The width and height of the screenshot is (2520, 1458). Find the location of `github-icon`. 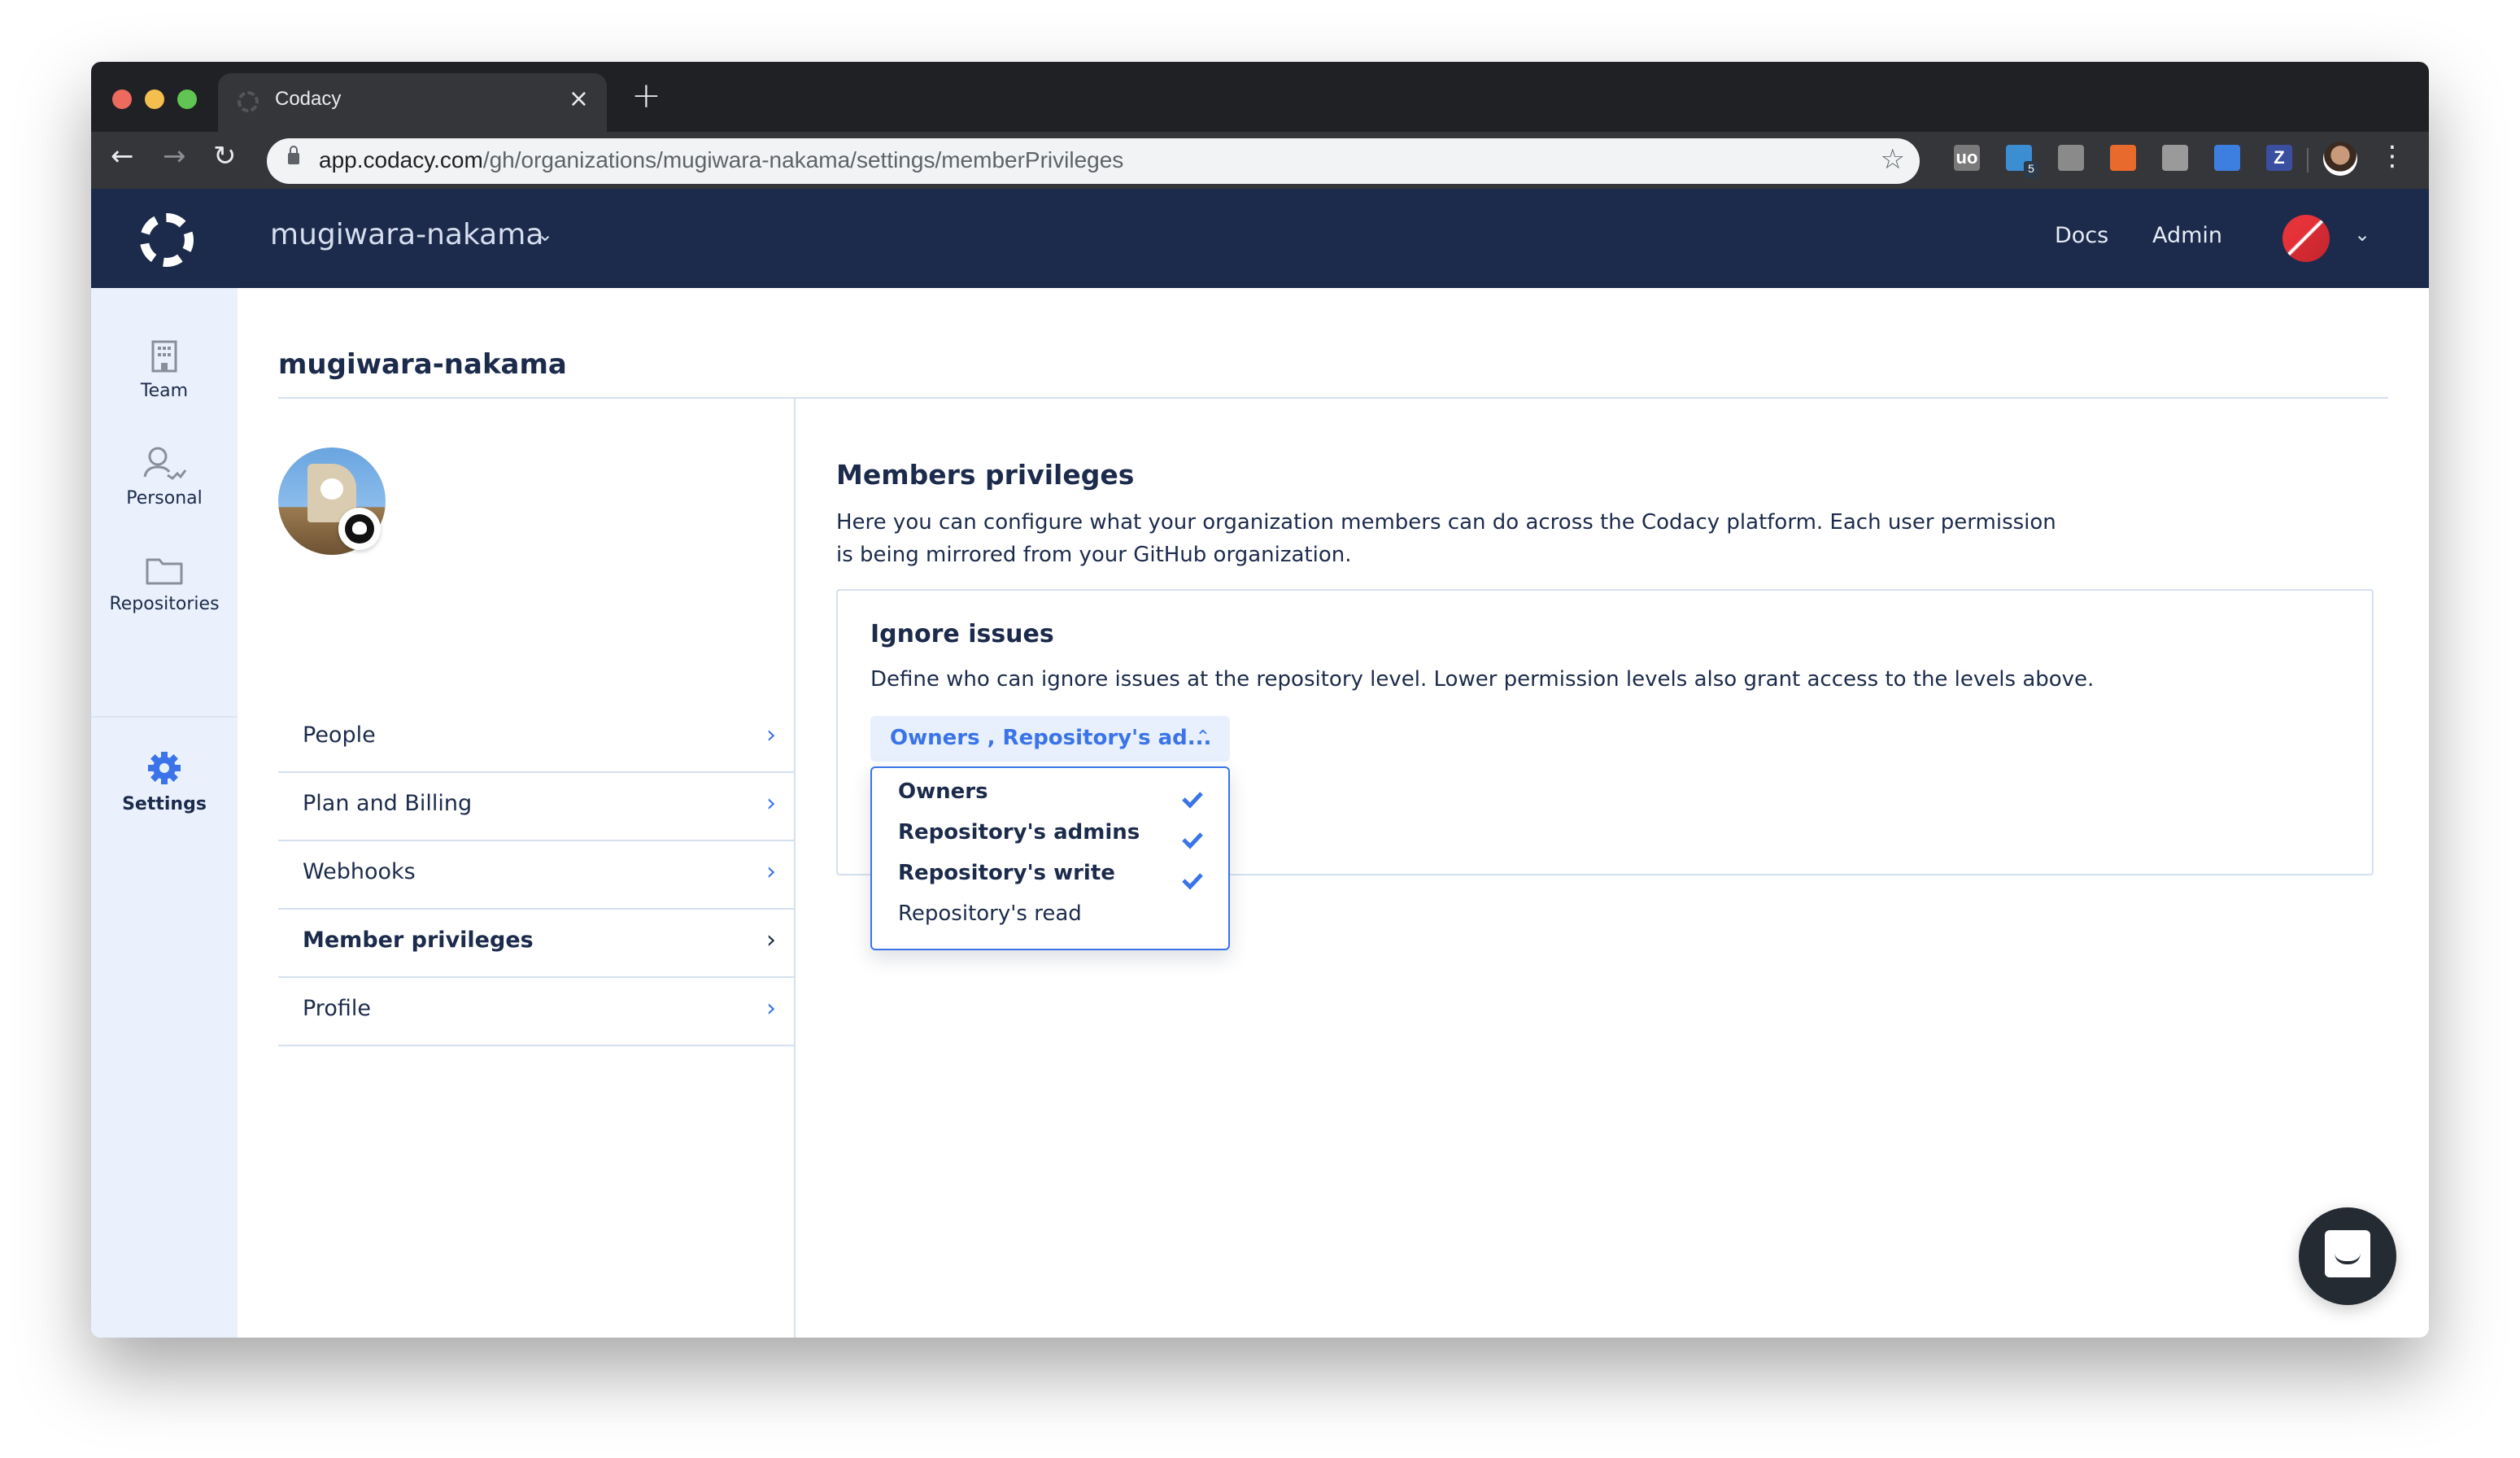

github-icon is located at coordinates (359, 529).